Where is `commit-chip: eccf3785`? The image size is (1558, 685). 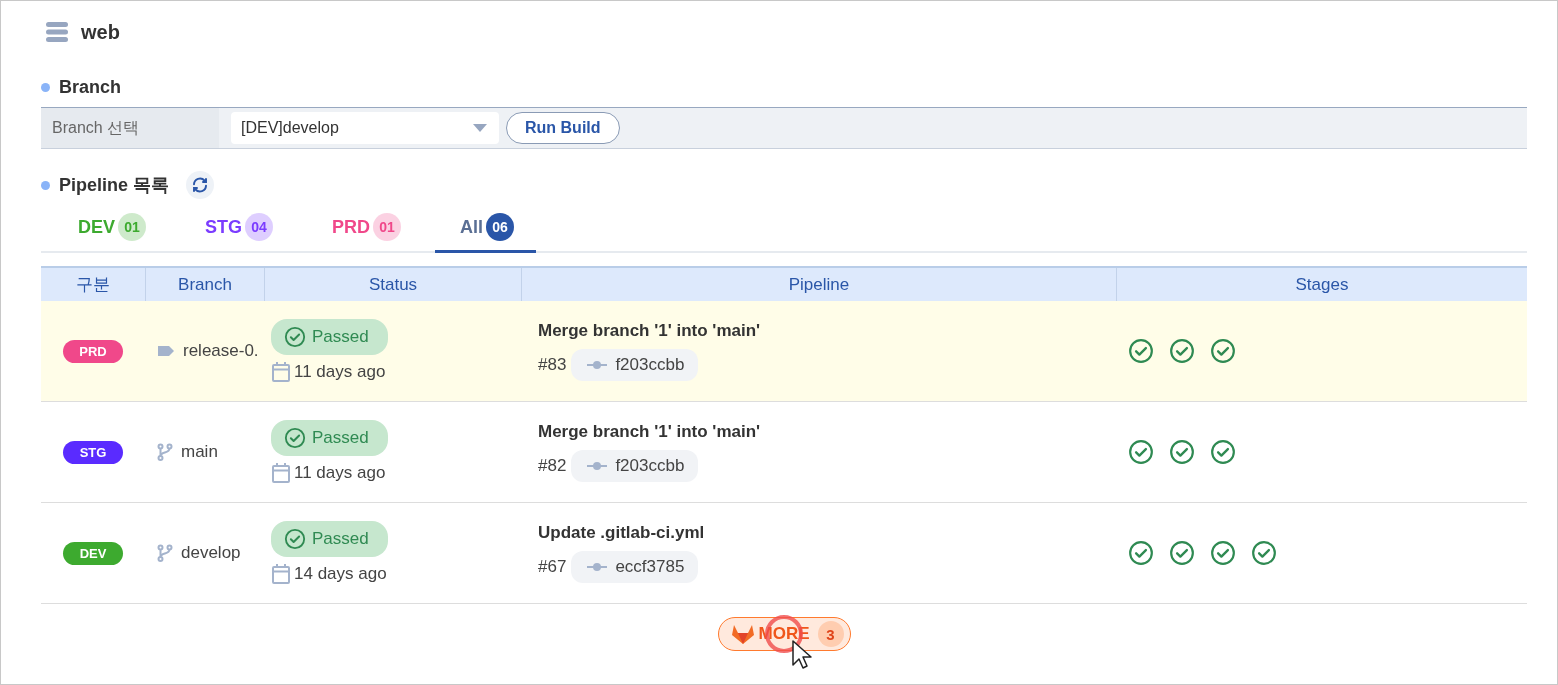
commit-chip: eccf3785 is located at coordinates (635, 567).